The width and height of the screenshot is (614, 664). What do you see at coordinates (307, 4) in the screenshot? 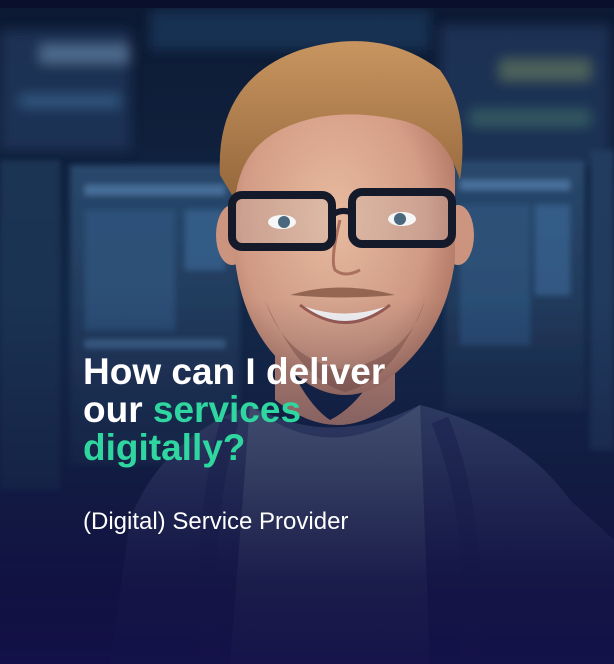
I see `top-strip` at bounding box center [307, 4].